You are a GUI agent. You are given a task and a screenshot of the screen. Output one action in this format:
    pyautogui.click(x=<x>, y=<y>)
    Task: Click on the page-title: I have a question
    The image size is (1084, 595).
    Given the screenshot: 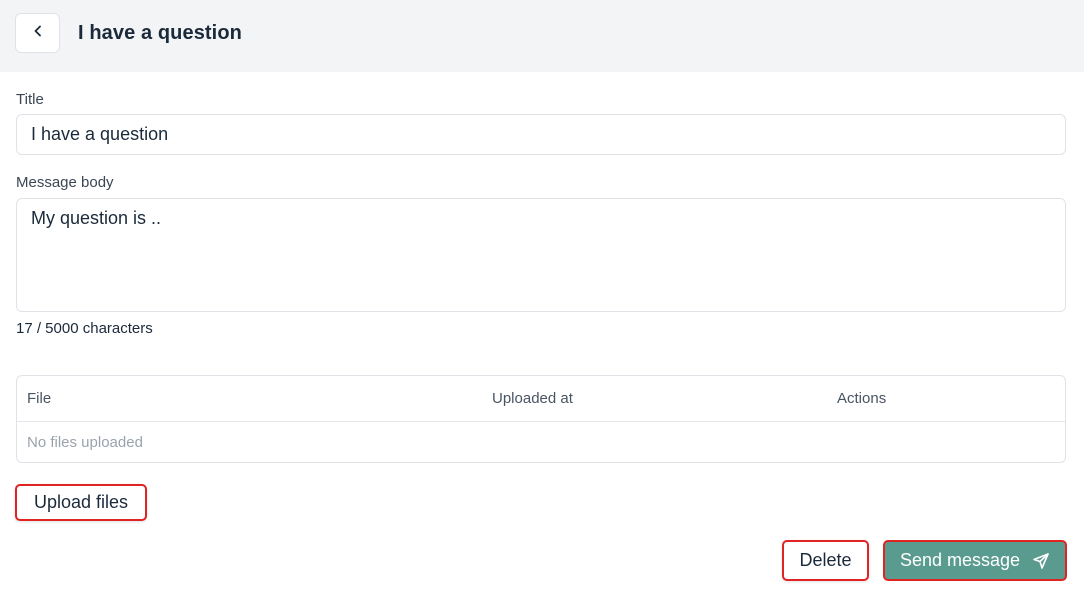 What is the action you would take?
    pyautogui.click(x=160, y=33)
    